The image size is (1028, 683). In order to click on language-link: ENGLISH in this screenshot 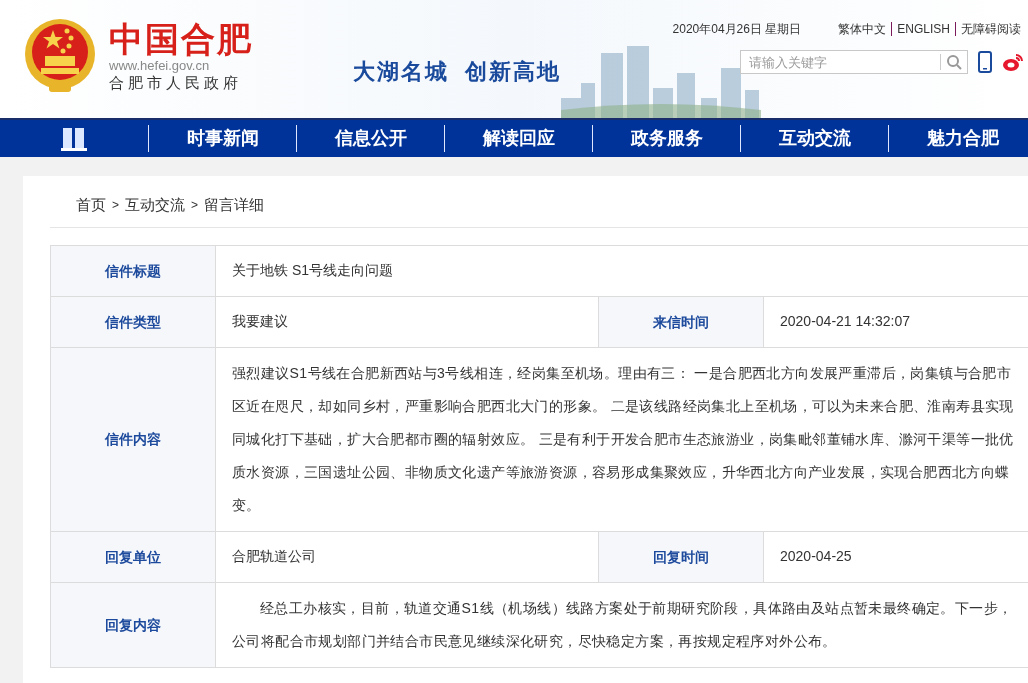, I will do `click(923, 29)`.